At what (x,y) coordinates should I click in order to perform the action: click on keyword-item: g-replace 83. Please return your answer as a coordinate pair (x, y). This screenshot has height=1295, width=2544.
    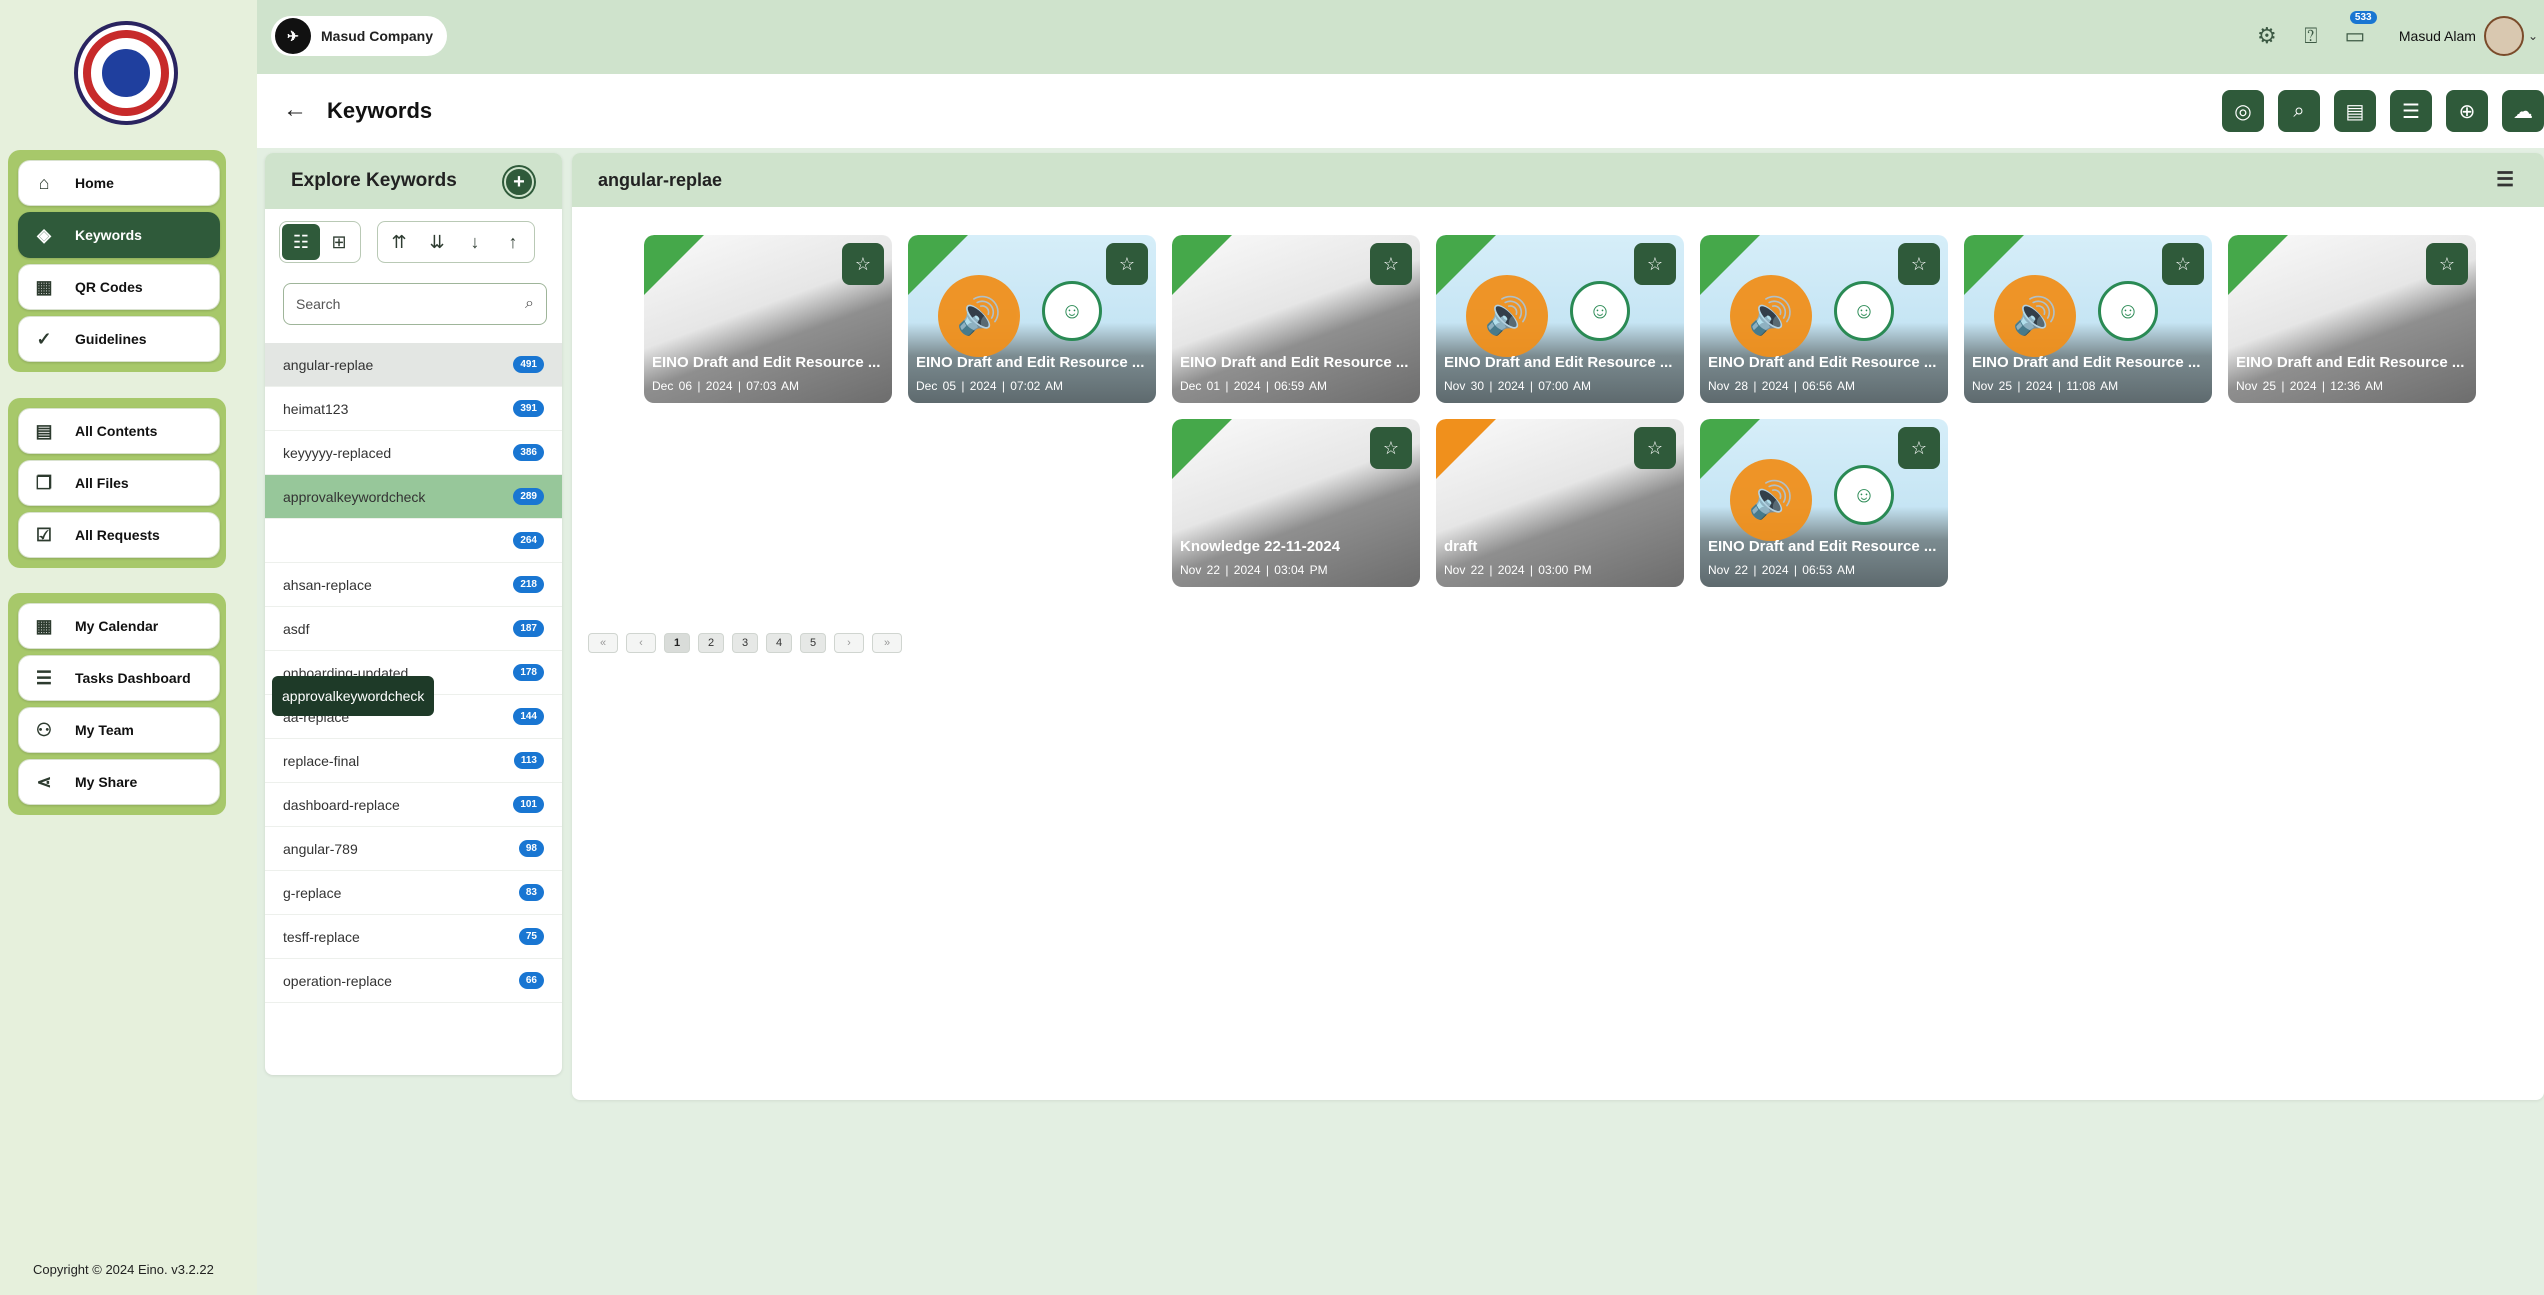
    Looking at the image, I should click on (413, 893).